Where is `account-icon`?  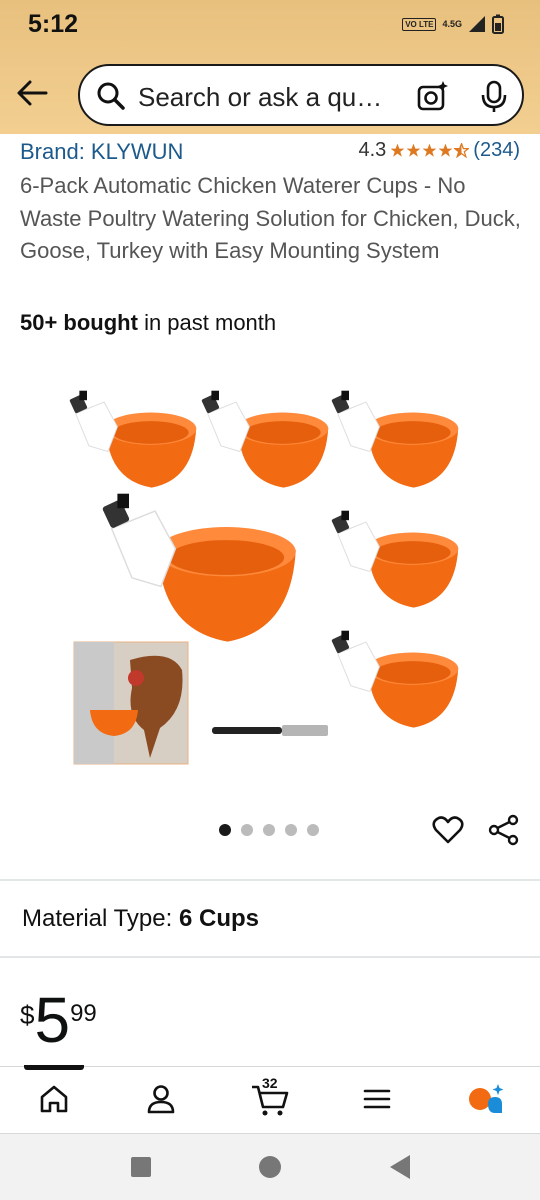 account-icon is located at coordinates (161, 1099).